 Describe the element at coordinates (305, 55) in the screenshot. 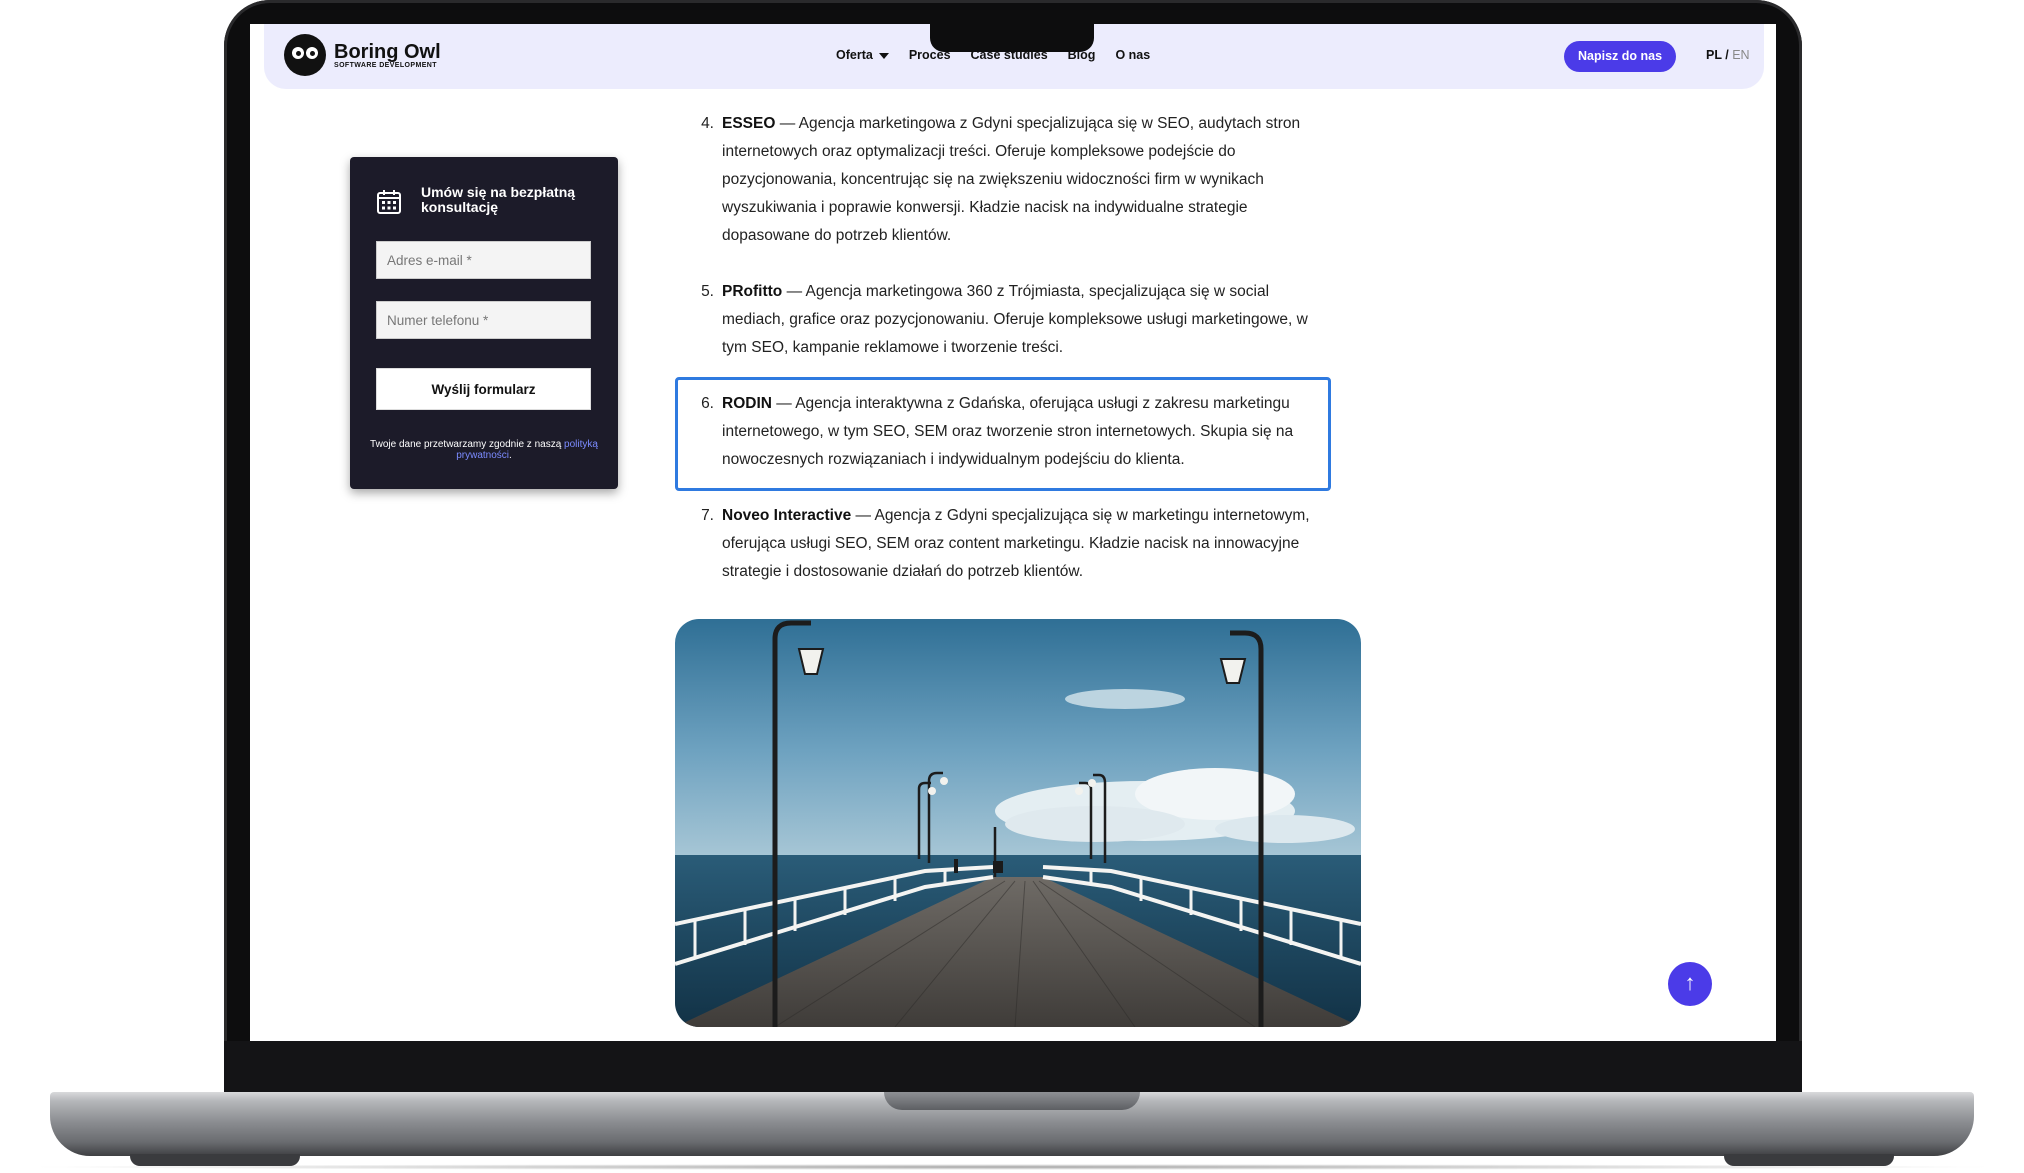

I see `owl-logo-icon` at that location.